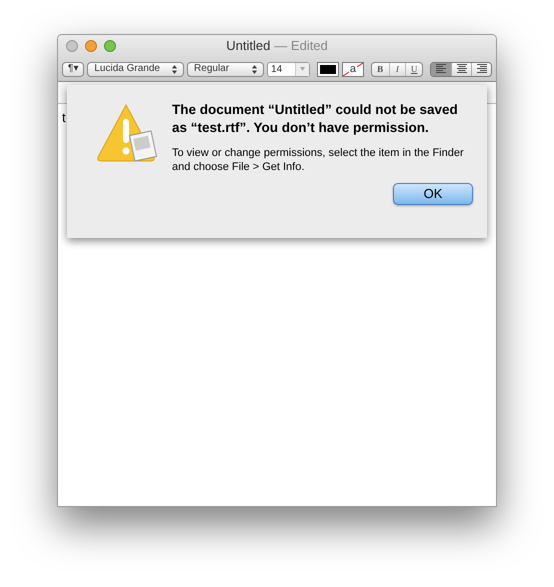  What do you see at coordinates (110, 46) in the screenshot?
I see `zoom-window-button` at bounding box center [110, 46].